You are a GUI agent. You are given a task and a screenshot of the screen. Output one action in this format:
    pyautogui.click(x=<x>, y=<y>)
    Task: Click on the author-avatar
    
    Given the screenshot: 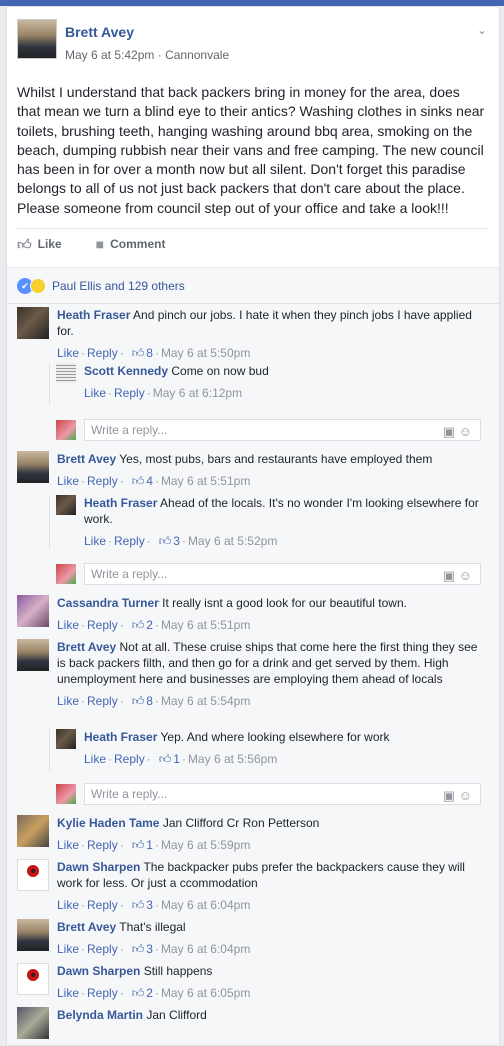 What is the action you would take?
    pyautogui.click(x=37, y=39)
    